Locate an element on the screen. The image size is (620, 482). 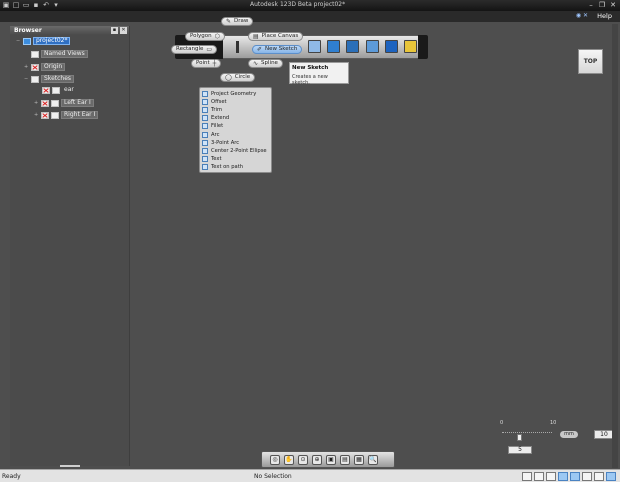
tree-node-origin: + Origin is located at coordinates (45, 67).